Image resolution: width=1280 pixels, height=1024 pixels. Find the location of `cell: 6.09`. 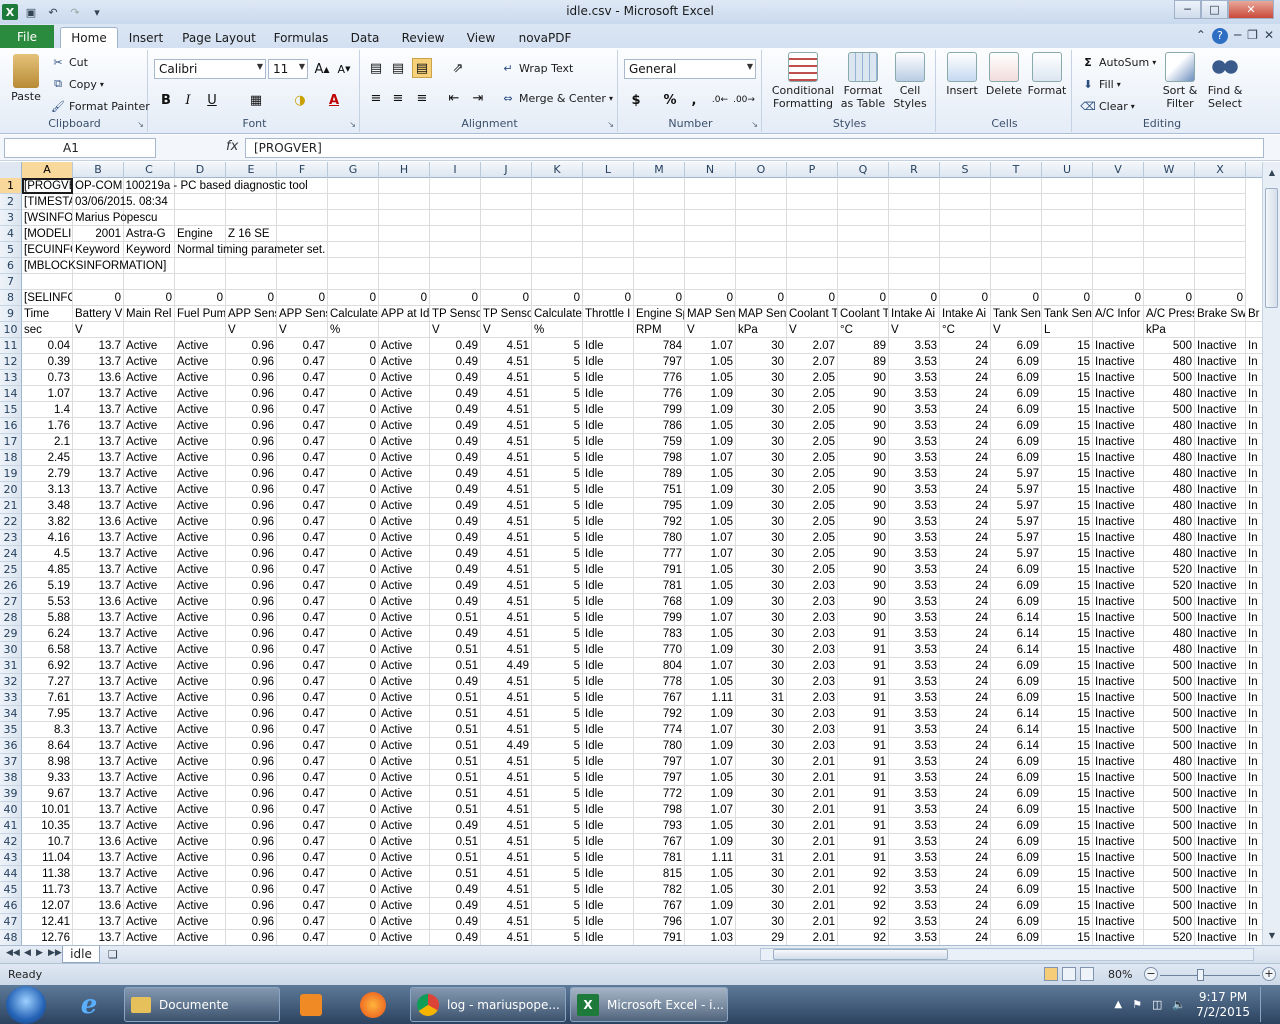

cell: 6.09 is located at coordinates (1016, 666).